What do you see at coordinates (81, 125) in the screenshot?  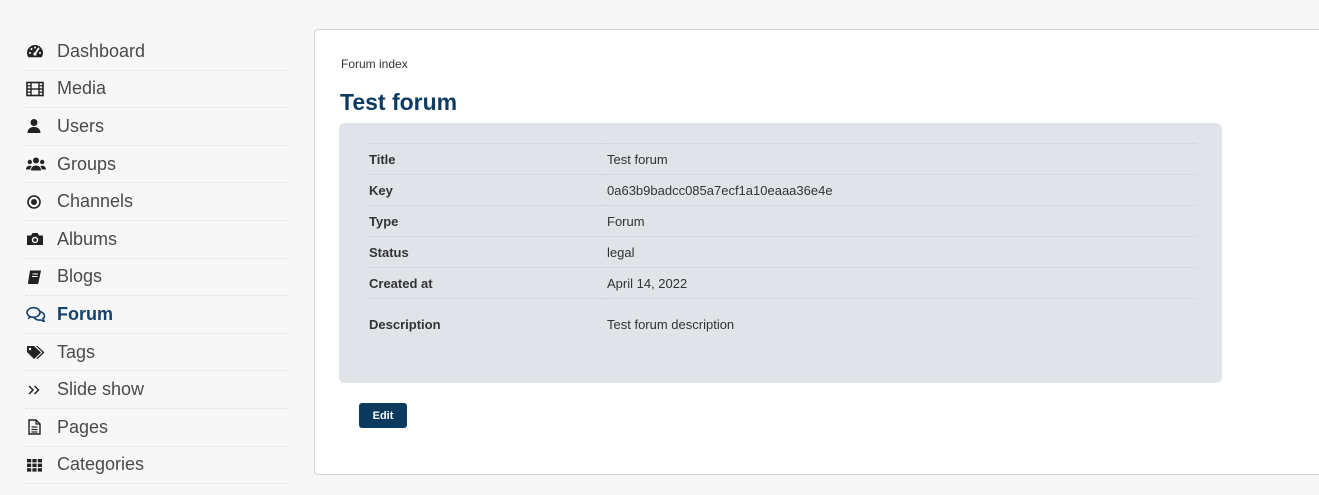 I see `sidebar-item-label: Users` at bounding box center [81, 125].